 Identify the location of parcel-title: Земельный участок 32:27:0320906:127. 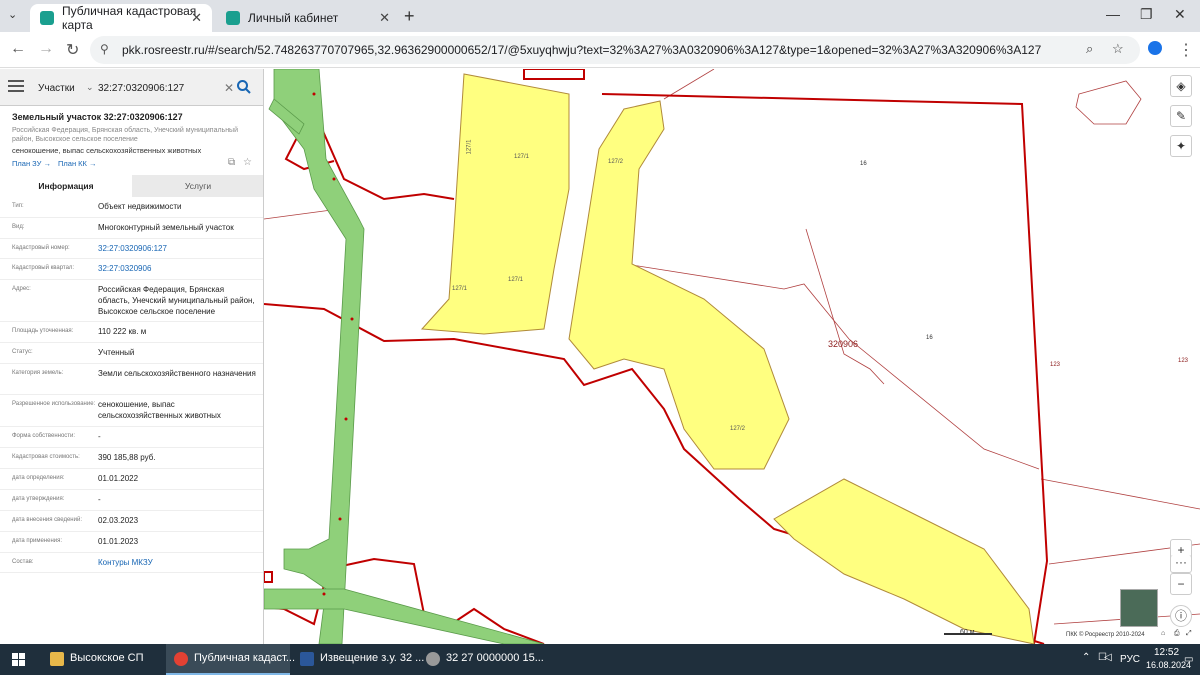
(97, 117).